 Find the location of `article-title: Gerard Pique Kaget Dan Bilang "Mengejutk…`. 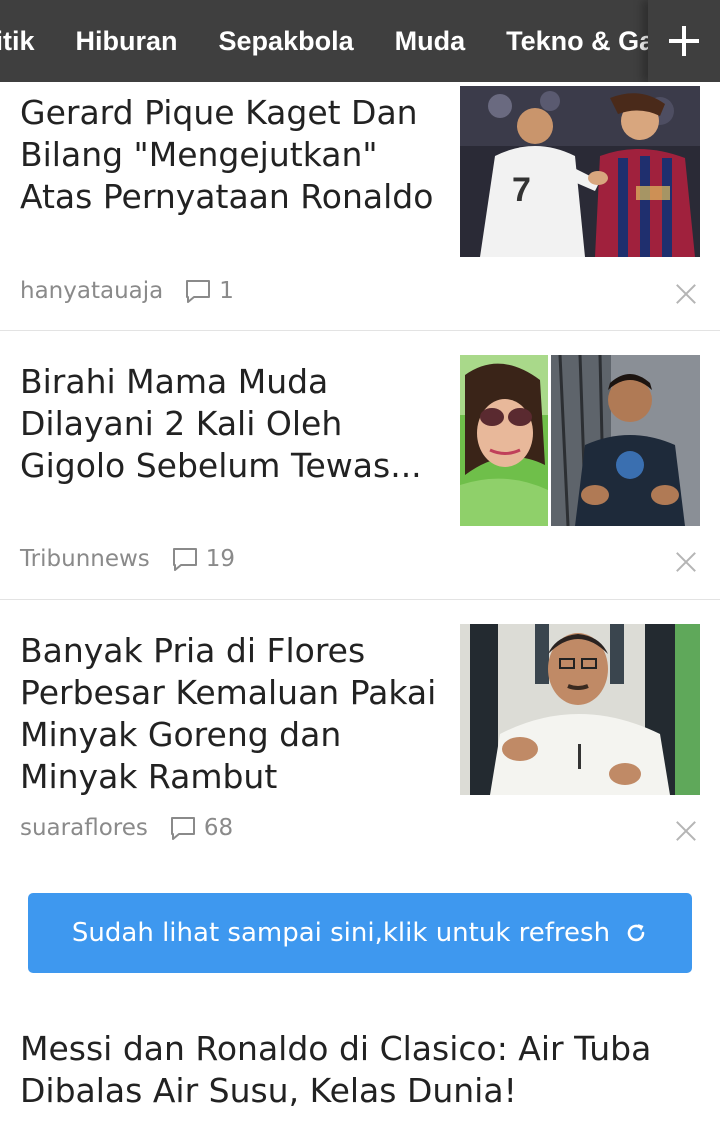

article-title: Gerard Pique Kaget Dan Bilang "Mengejutk… is located at coordinates (232, 155).